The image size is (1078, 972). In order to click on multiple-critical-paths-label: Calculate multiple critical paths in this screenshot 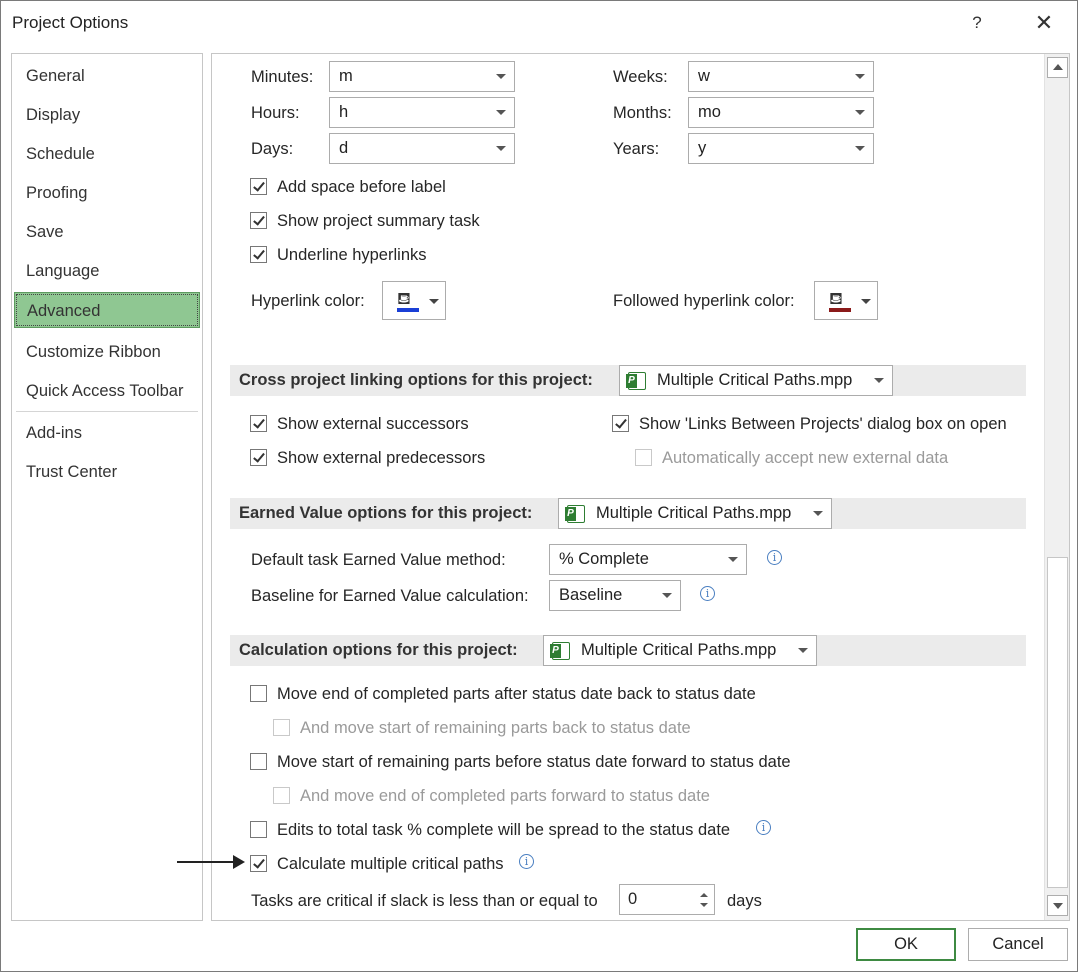, I will do `click(390, 864)`.